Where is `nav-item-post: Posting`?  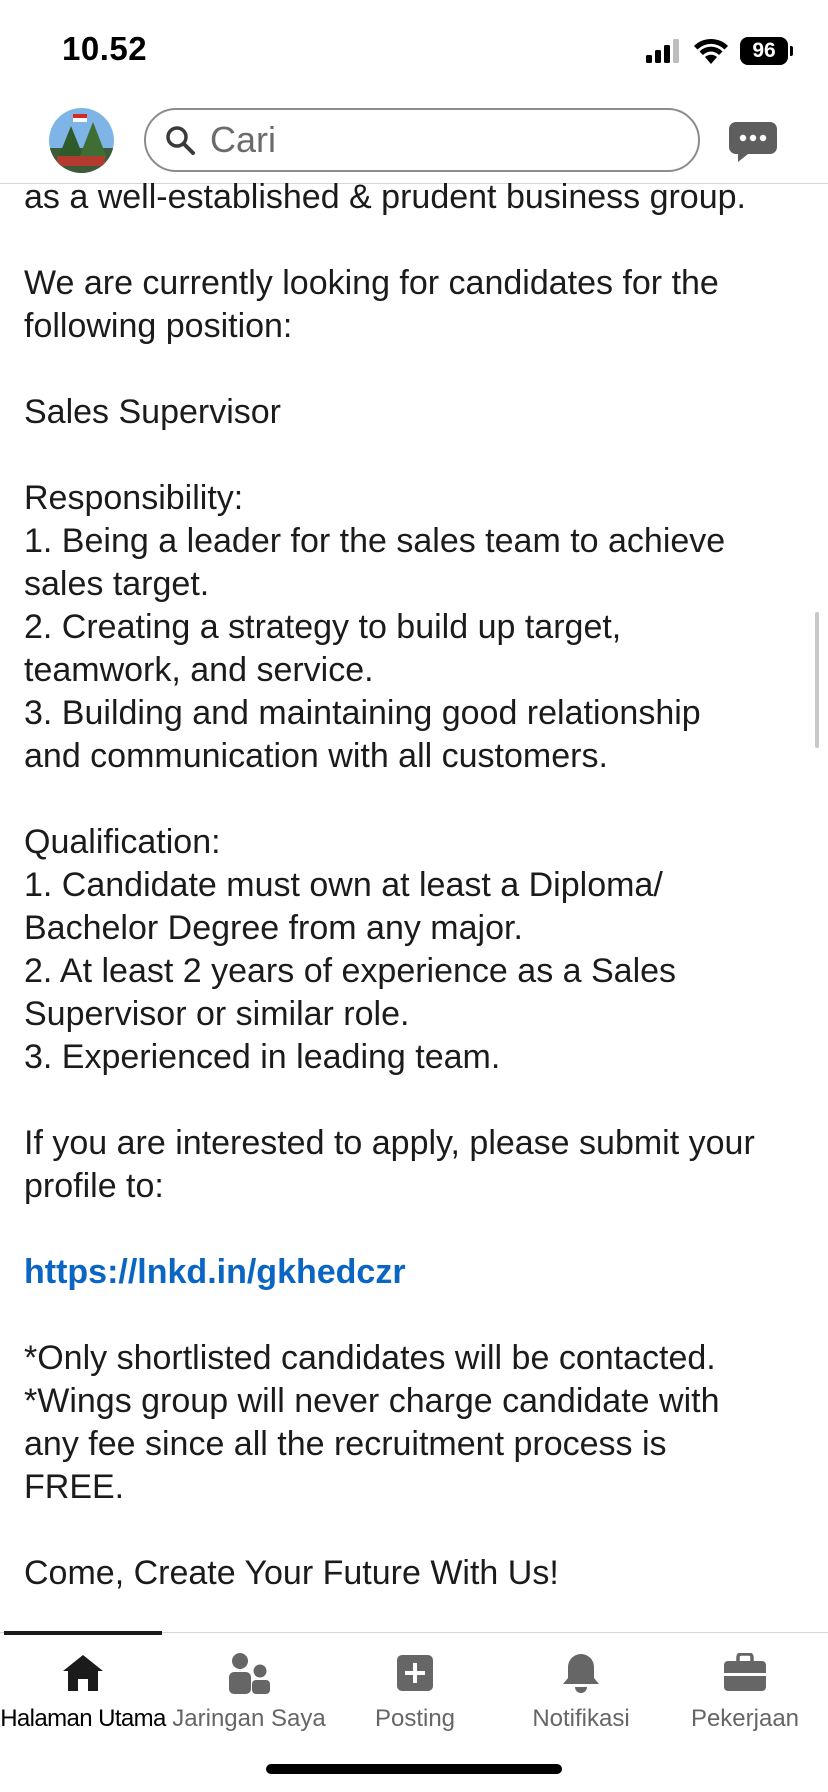 nav-item-post: Posting is located at coordinates (415, 1693).